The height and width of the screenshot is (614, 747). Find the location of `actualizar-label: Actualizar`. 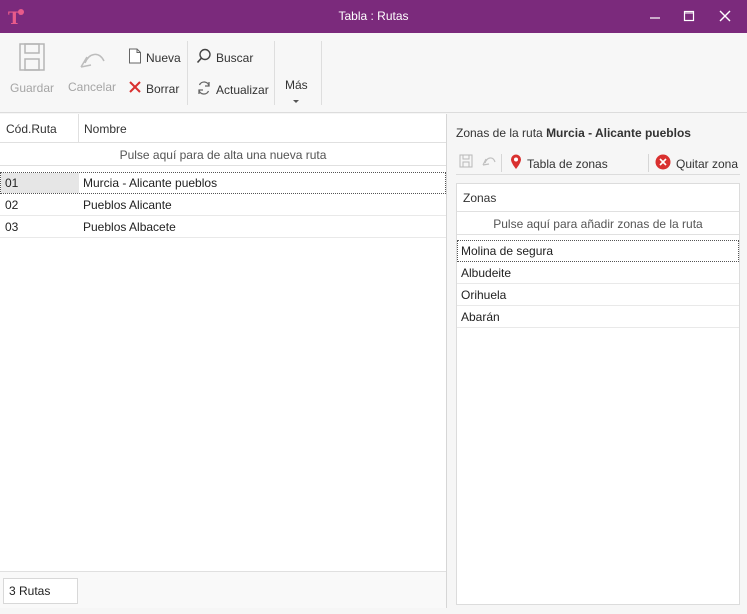

actualizar-label: Actualizar is located at coordinates (242, 89).